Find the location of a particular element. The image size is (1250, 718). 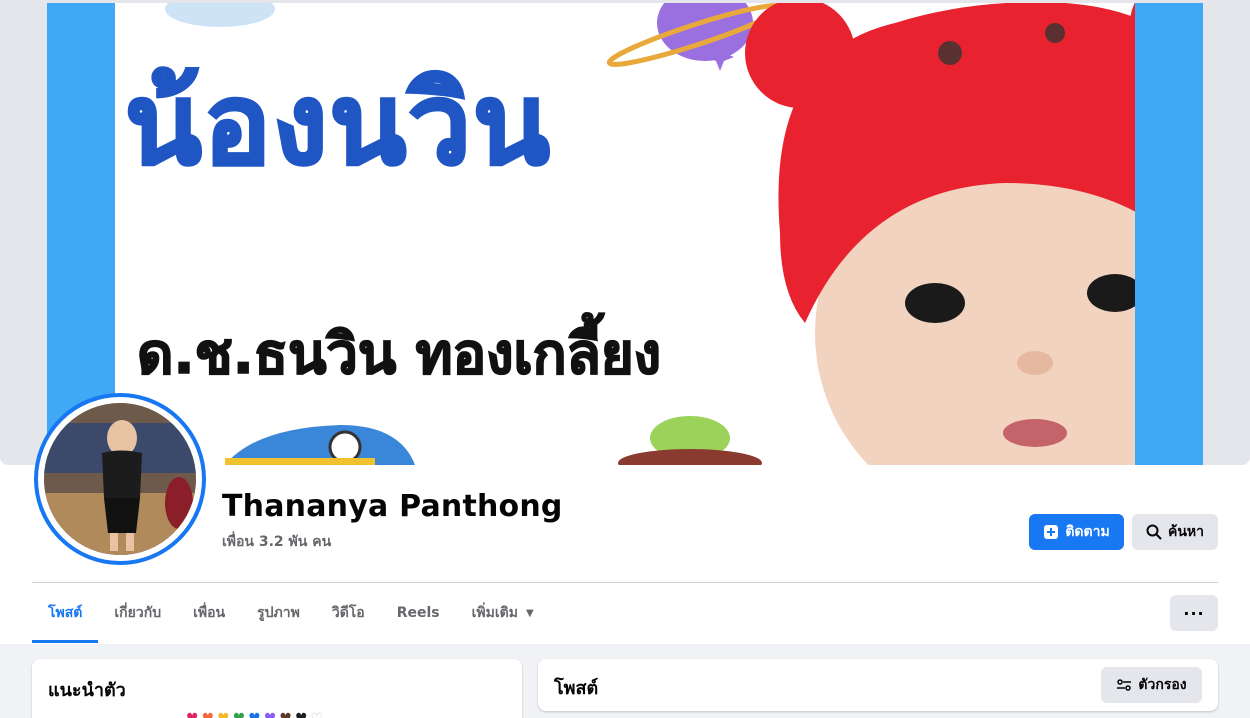

filter-label: ตัวกรอง is located at coordinates (1162, 685).